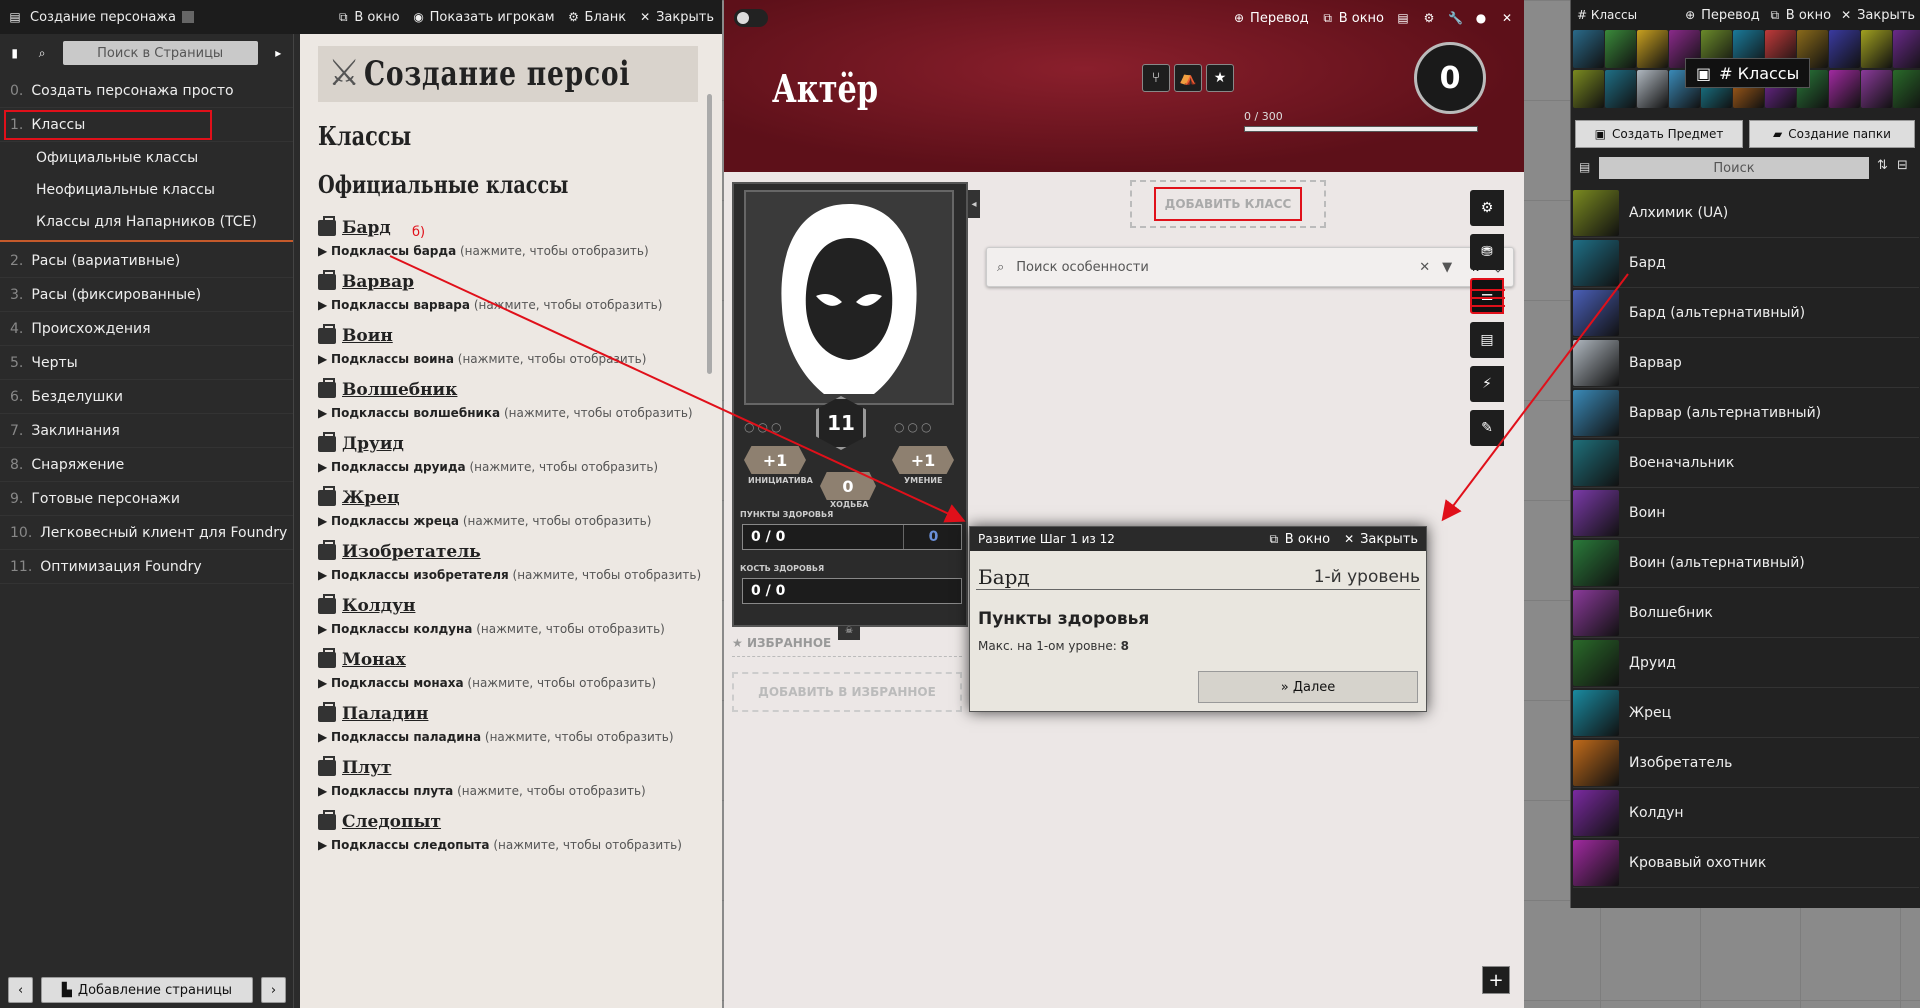 This screenshot has height=1008, width=1920. What do you see at coordinates (1429, 18) in the screenshot?
I see `settings-button: ⚙` at bounding box center [1429, 18].